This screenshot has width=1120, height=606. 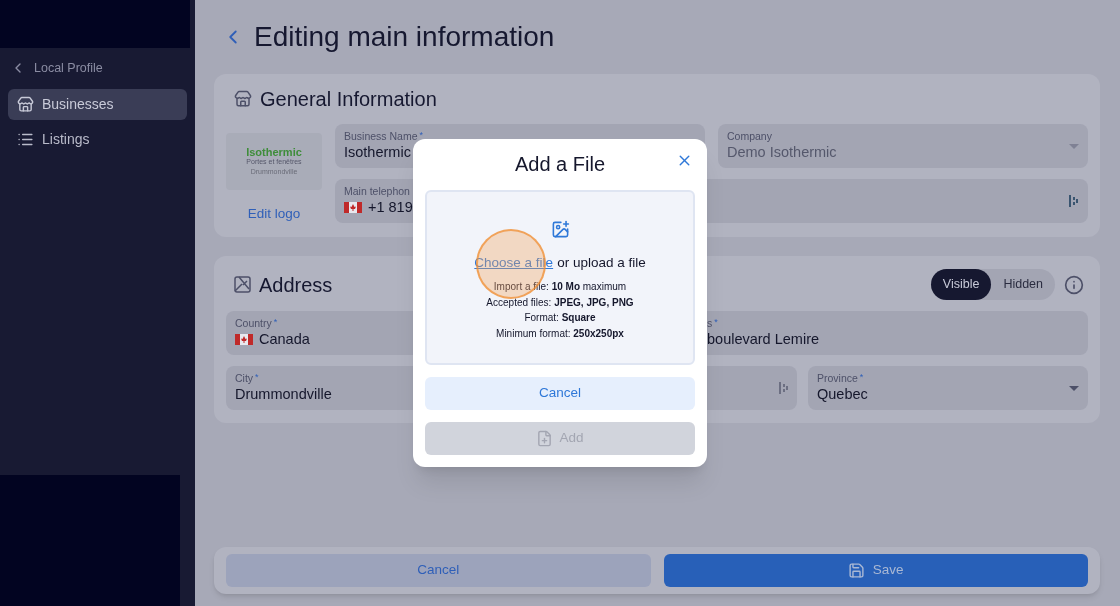 What do you see at coordinates (601, 263) in the screenshot?
I see `upload-prompt: or upload a file` at bounding box center [601, 263].